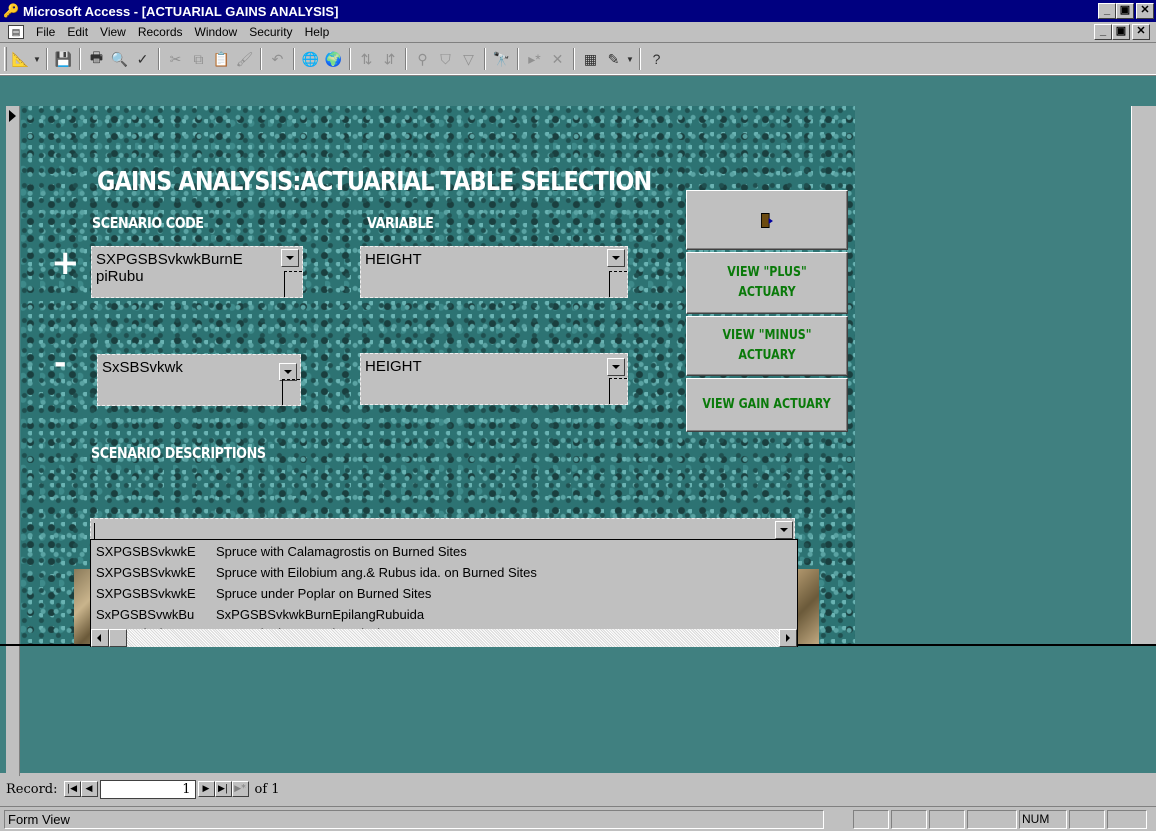 This screenshot has height=831, width=1156. What do you see at coordinates (333, 59) in the screenshot?
I see `web-toolbar-icon: 🌍` at bounding box center [333, 59].